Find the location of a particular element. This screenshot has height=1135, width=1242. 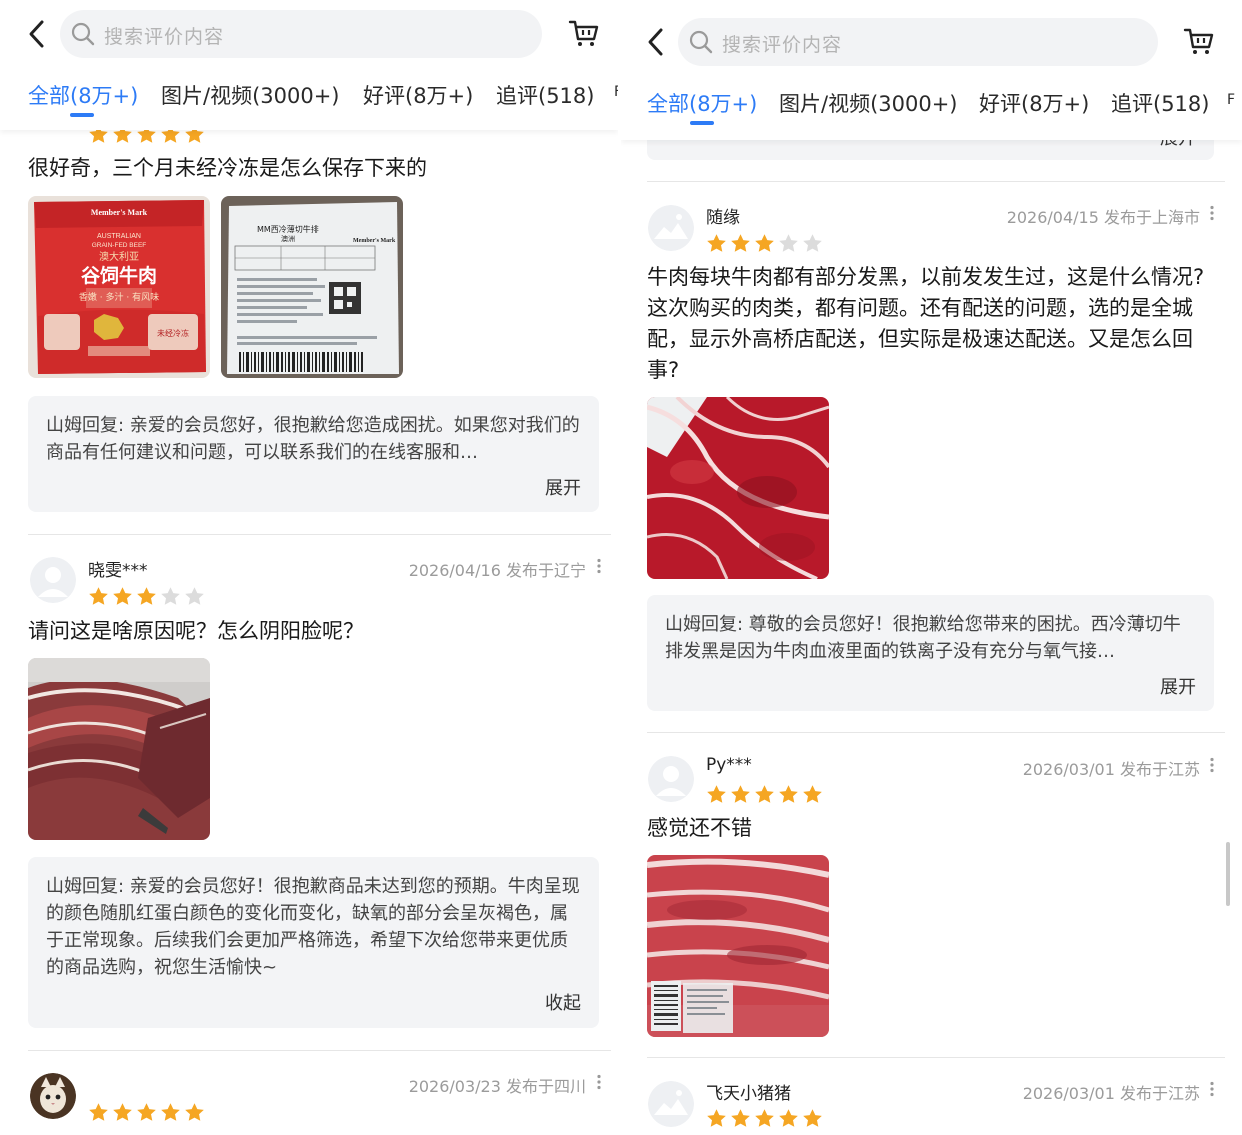

label-line: MM西冷薄切牛排 is located at coordinates (288, 229).